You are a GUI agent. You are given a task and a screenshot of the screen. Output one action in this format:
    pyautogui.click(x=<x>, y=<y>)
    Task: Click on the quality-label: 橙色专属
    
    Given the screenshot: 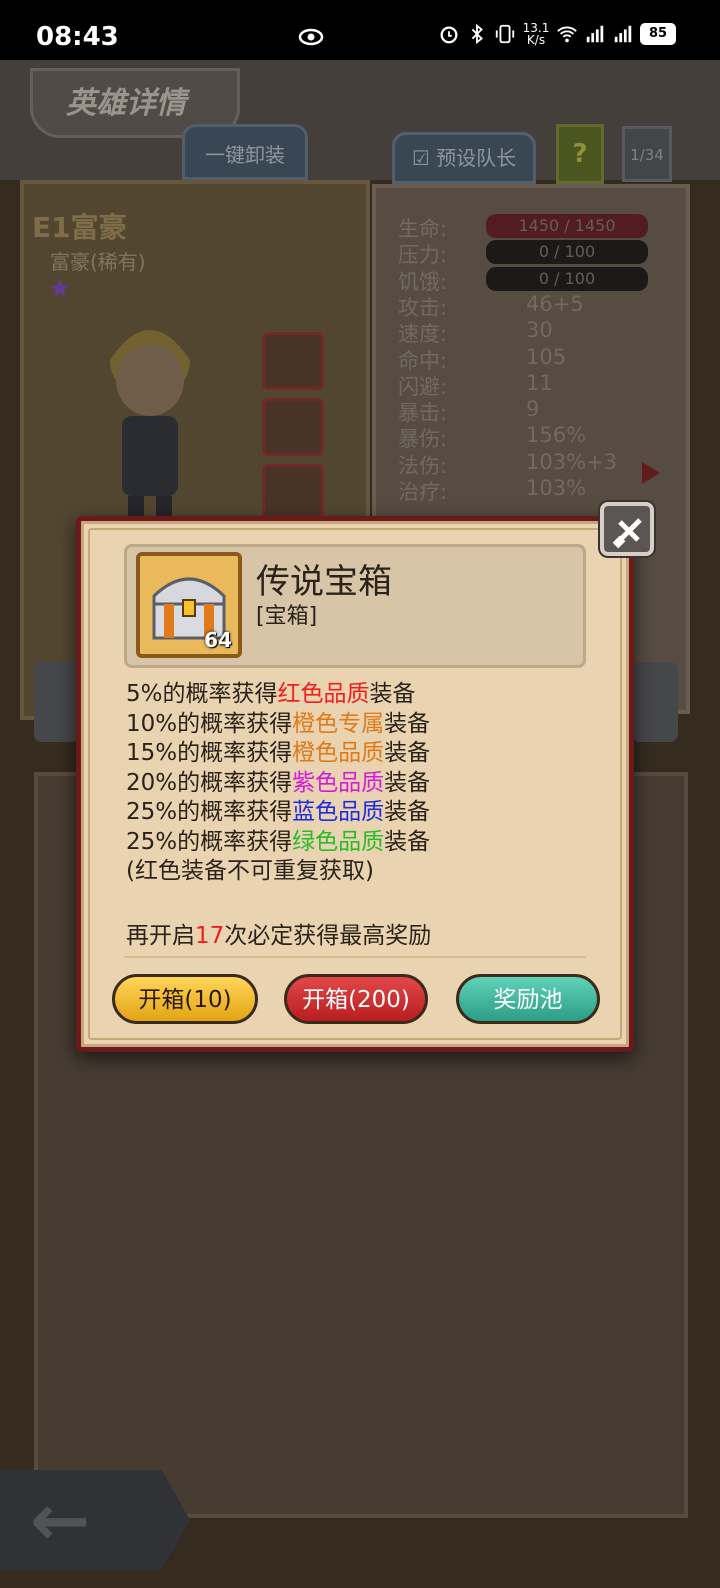 What is the action you would take?
    pyautogui.click(x=338, y=723)
    